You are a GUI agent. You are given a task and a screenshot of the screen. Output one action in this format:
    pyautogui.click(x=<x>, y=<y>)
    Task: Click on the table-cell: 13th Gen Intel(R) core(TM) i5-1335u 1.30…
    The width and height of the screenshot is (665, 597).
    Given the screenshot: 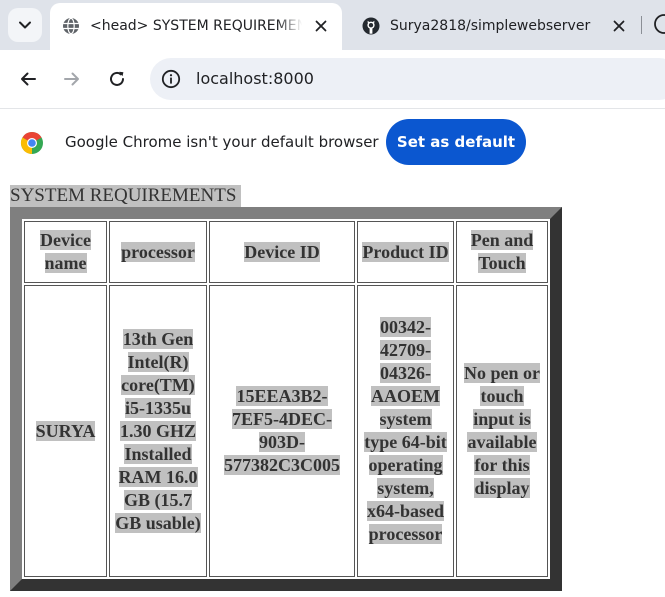 What is the action you would take?
    pyautogui.click(x=158, y=431)
    